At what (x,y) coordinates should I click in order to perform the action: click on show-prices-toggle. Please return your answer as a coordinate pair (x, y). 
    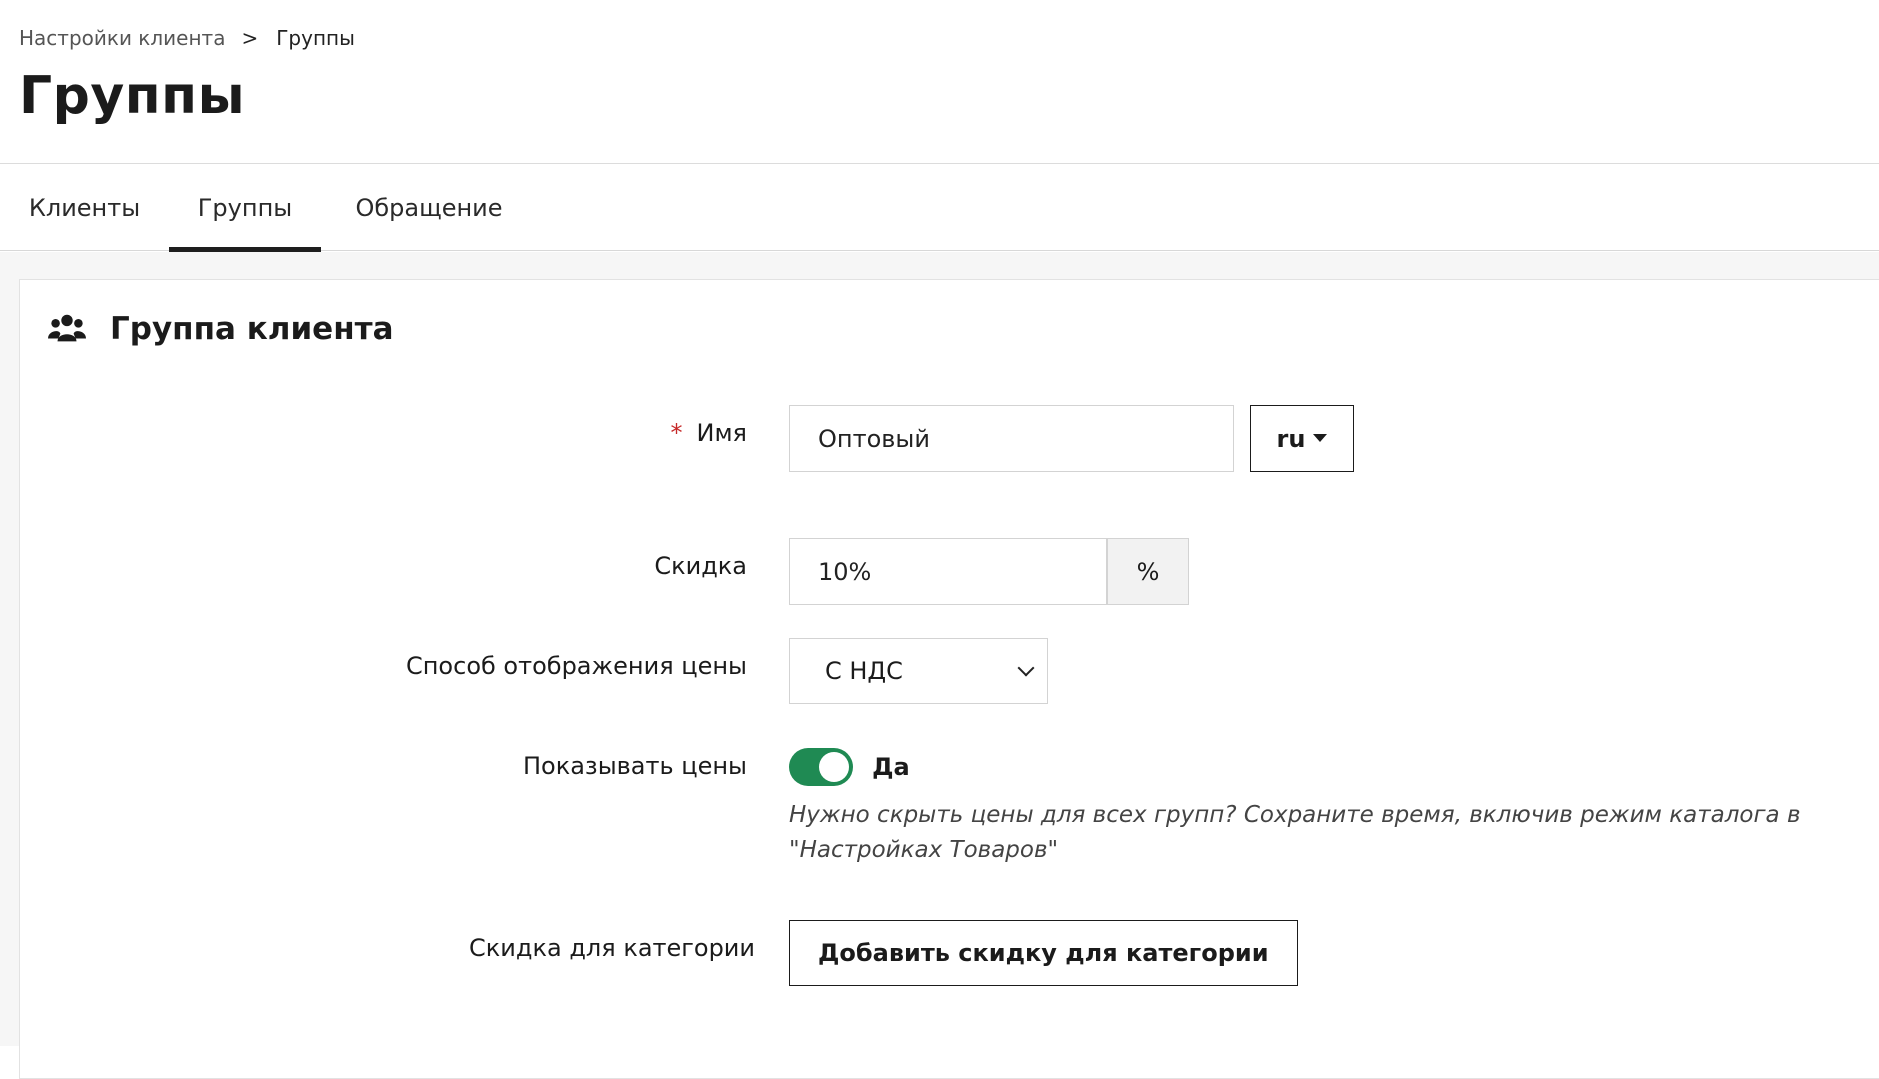
    Looking at the image, I should click on (821, 767).